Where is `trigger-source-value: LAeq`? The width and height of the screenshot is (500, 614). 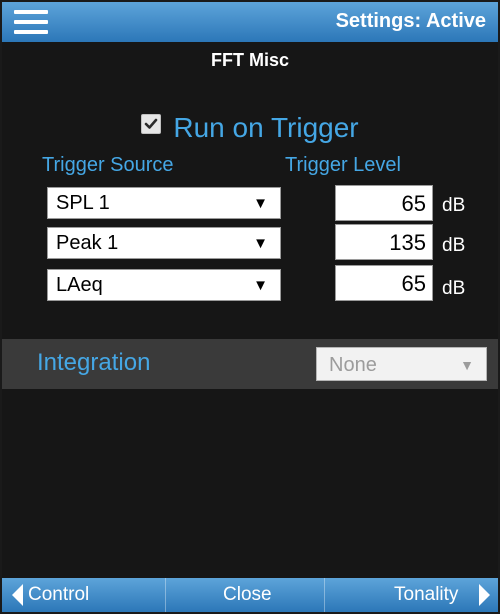 trigger-source-value: LAeq is located at coordinates (79, 285).